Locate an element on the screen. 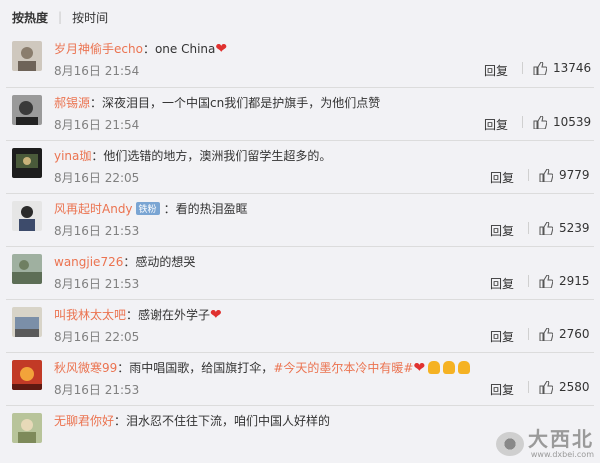 This screenshot has width=600, height=463. like-count: 5239 is located at coordinates (574, 228).